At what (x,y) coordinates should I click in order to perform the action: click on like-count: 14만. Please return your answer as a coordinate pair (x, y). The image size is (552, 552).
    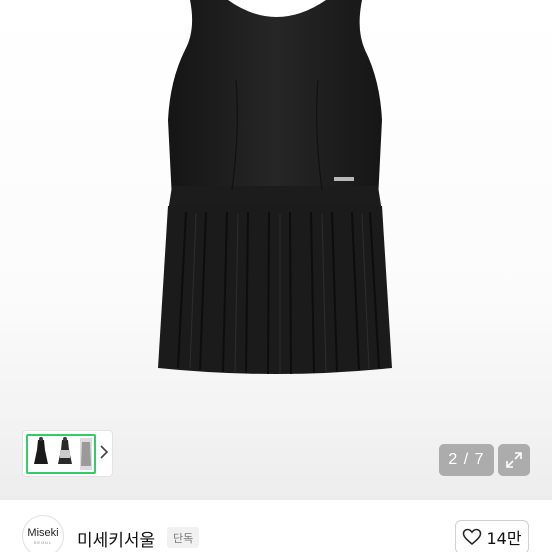
    Looking at the image, I should click on (504, 538).